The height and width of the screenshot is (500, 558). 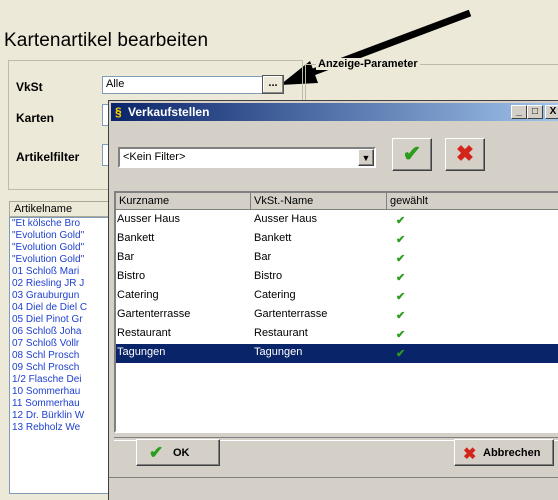 What do you see at coordinates (183, 201) in the screenshot?
I see `column-header-kurzname: Kurzname` at bounding box center [183, 201].